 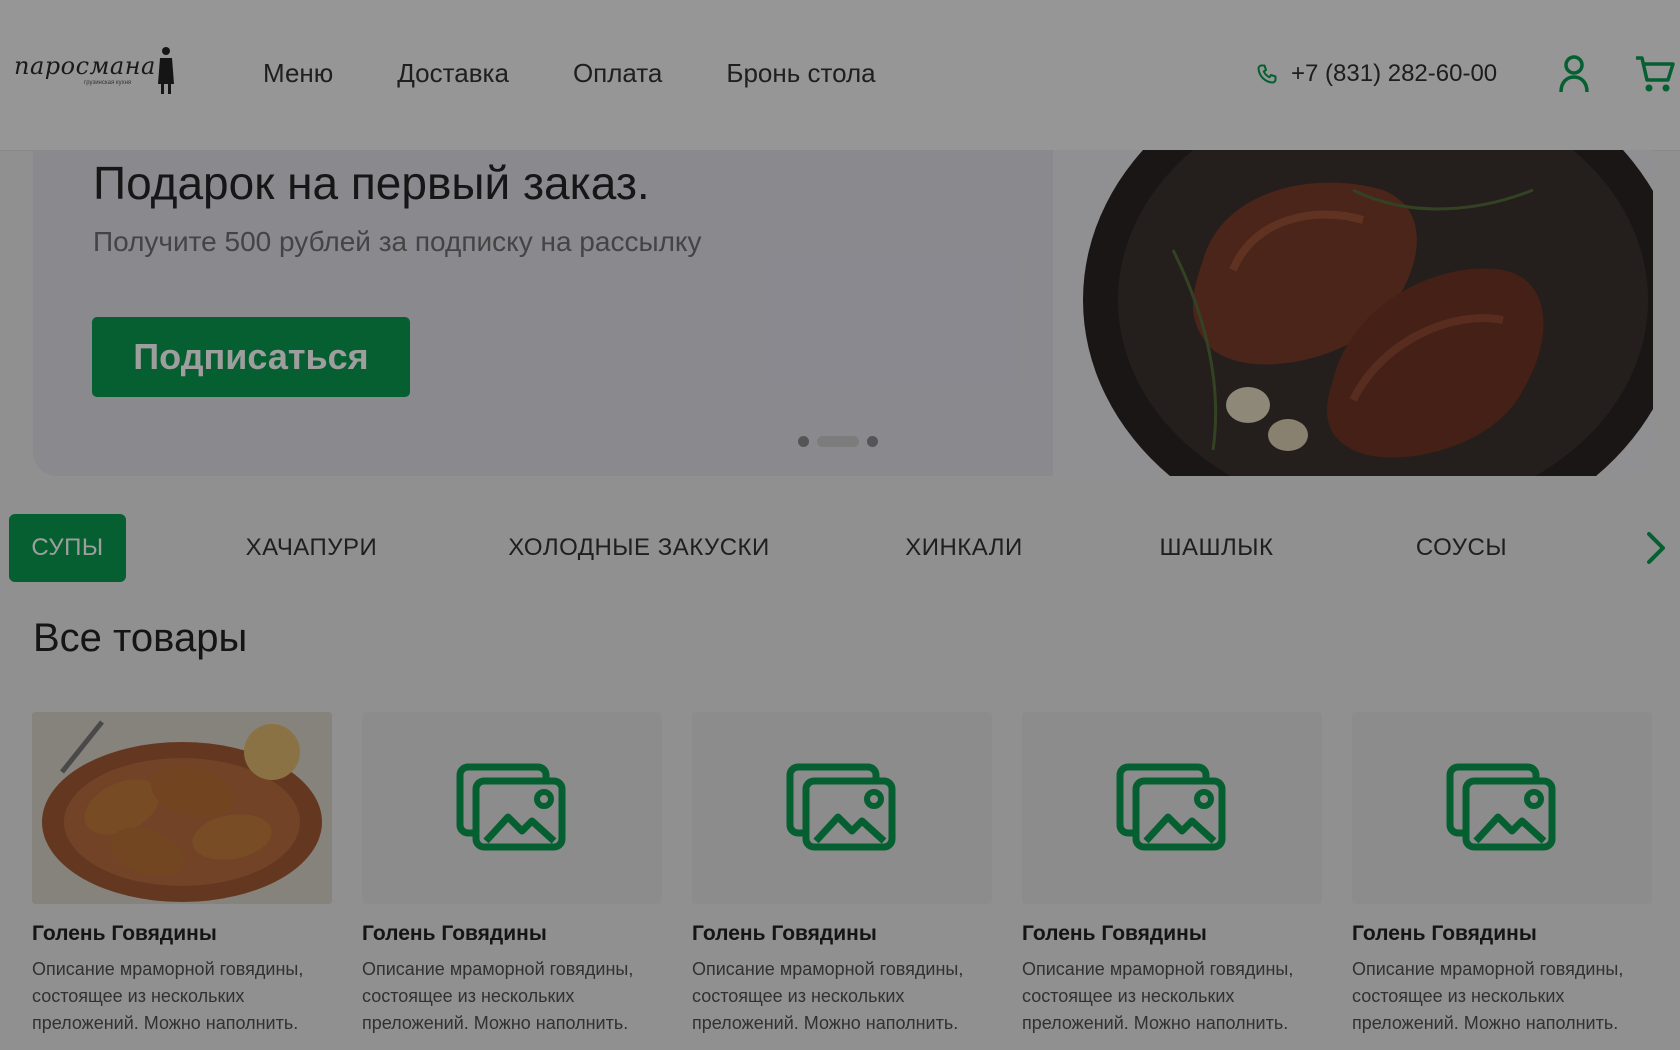 I want to click on slider-dot-active, so click(x=838, y=441).